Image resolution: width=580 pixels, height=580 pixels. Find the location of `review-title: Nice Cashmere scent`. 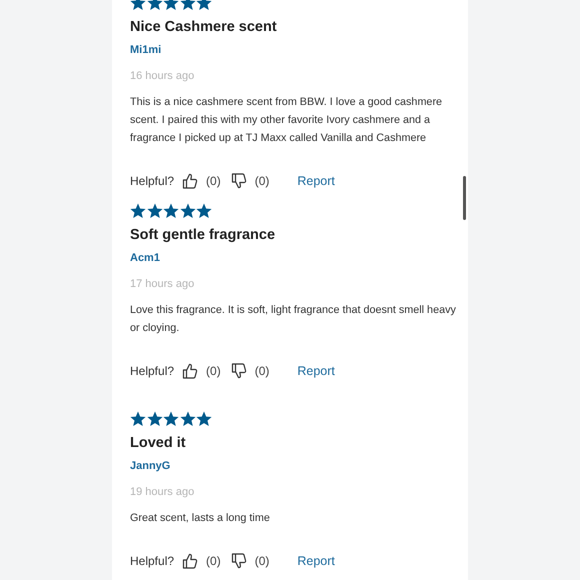

review-title: Nice Cashmere scent is located at coordinates (203, 27).